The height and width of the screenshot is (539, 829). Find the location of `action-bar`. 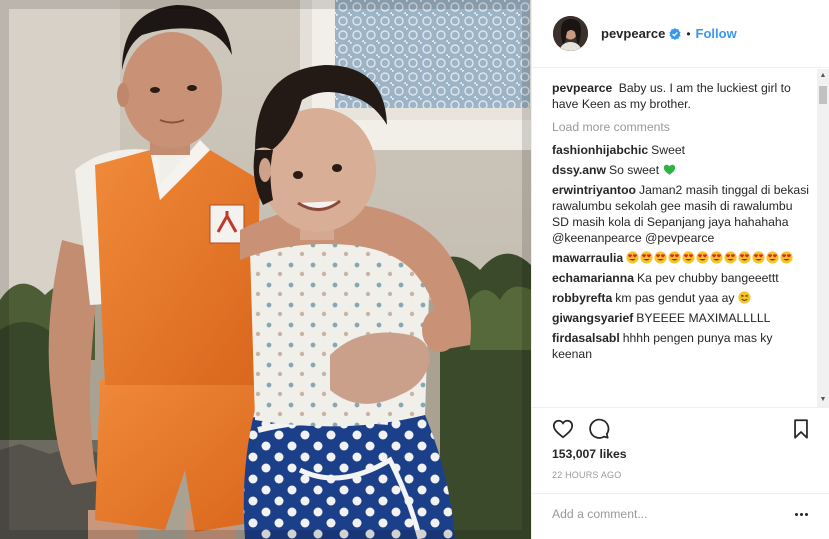

action-bar is located at coordinates (680, 427).